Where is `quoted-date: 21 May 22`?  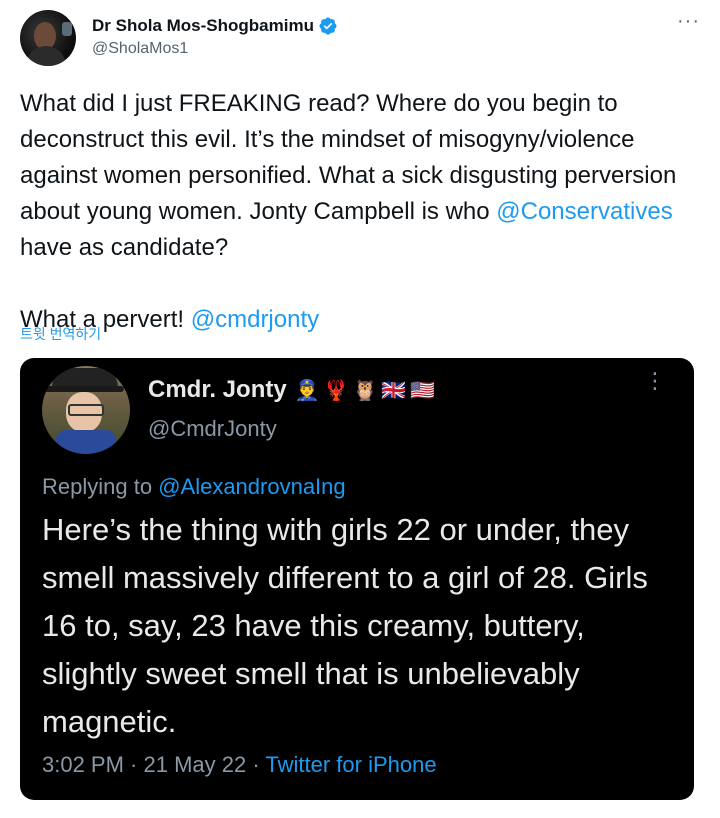 quoted-date: 21 May 22 is located at coordinates (195, 764).